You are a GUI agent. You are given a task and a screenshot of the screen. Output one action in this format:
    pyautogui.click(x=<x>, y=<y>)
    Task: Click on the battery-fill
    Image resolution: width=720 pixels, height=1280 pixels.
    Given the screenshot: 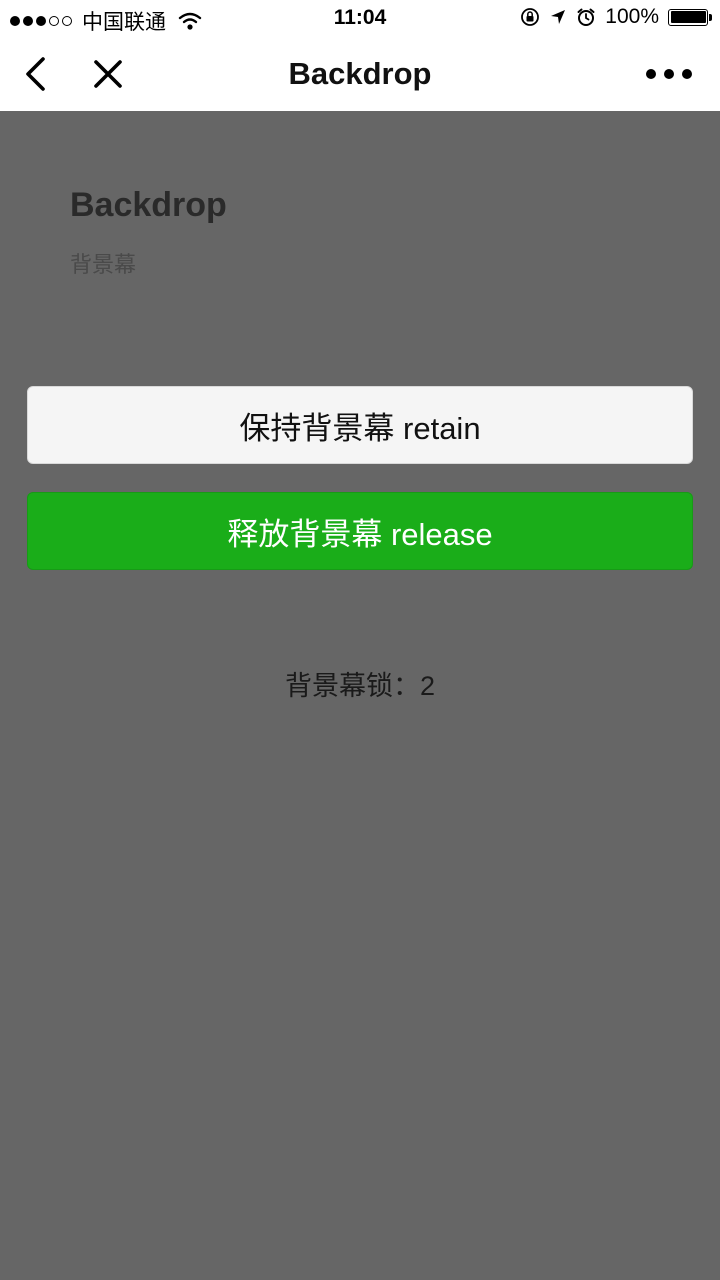 What is the action you would take?
    pyautogui.click(x=688, y=17)
    